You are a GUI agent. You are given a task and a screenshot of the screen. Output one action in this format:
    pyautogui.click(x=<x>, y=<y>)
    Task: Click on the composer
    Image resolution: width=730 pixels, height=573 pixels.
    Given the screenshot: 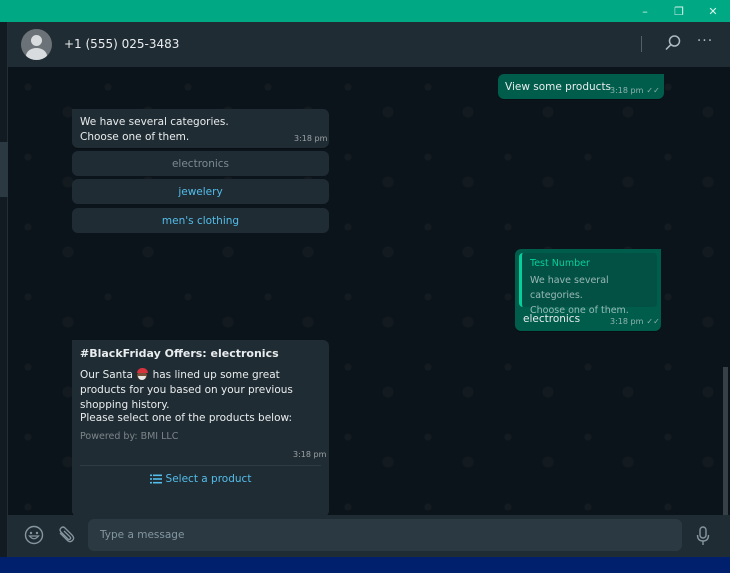 What is the action you would take?
    pyautogui.click(x=369, y=536)
    